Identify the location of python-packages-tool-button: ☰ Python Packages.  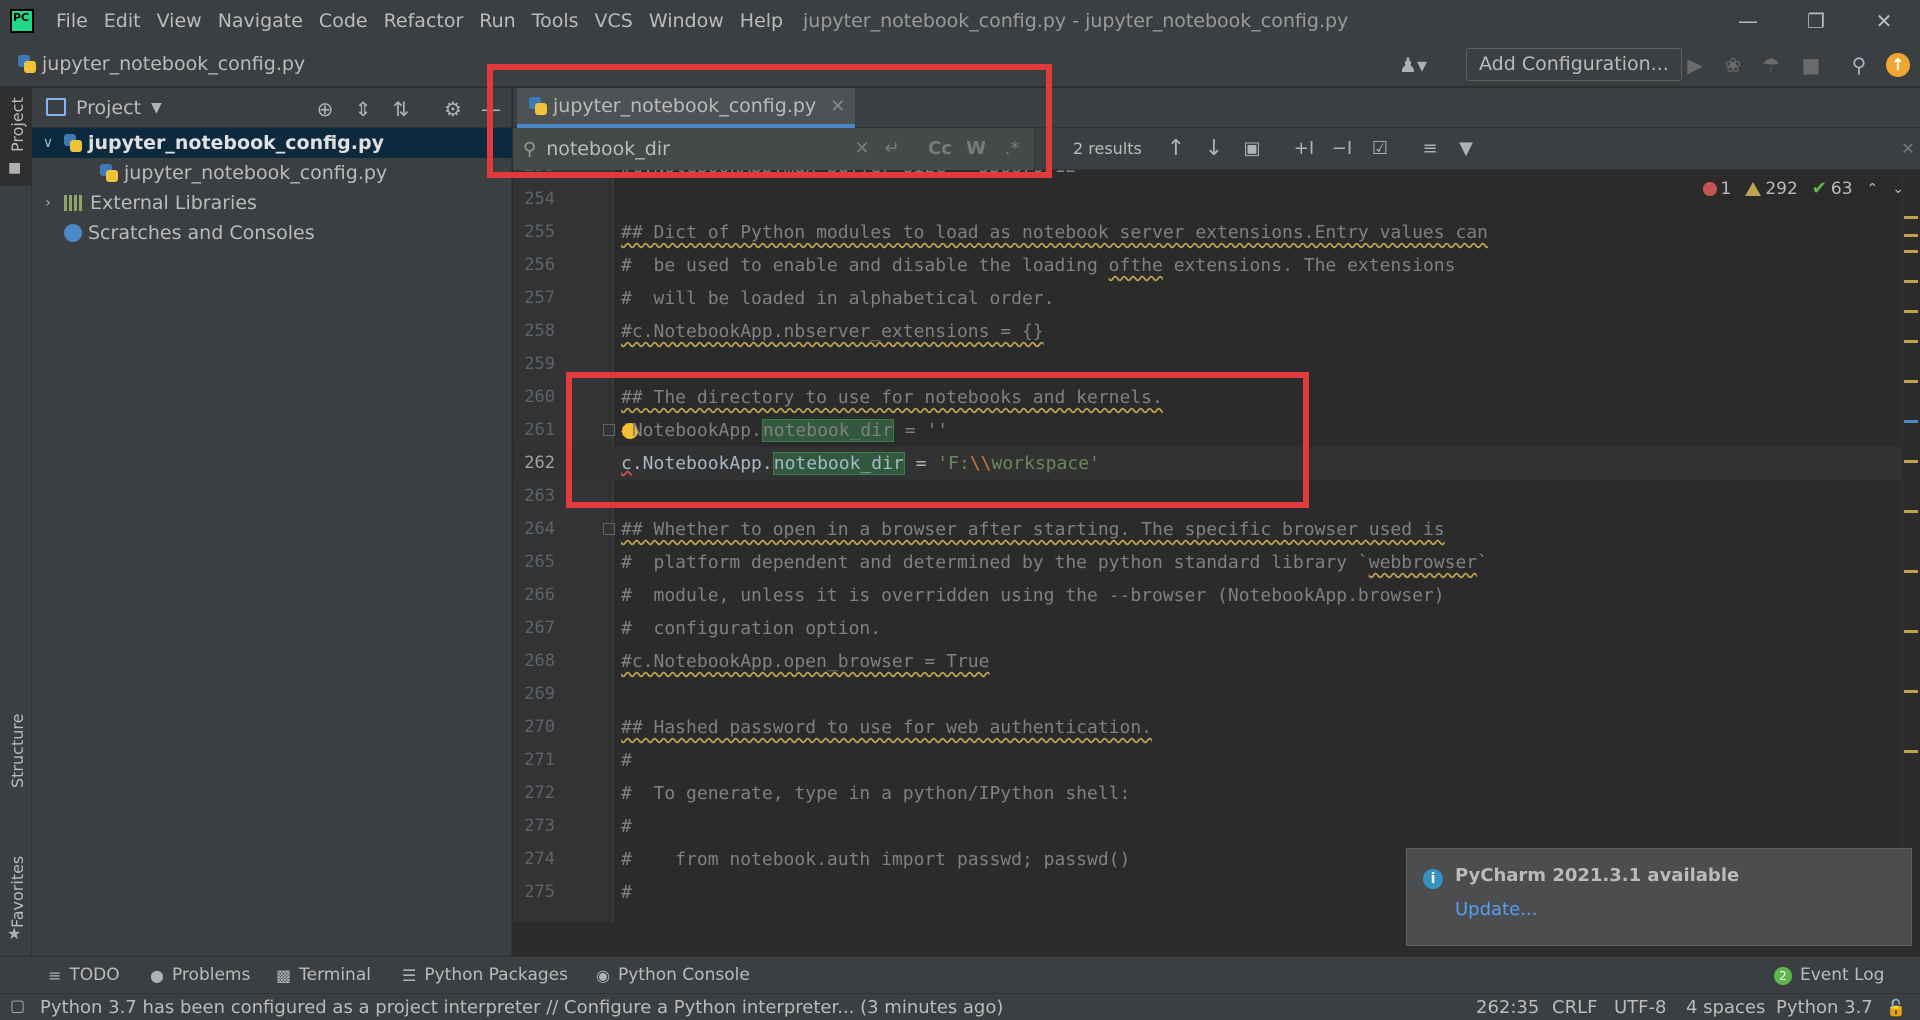
(485, 975).